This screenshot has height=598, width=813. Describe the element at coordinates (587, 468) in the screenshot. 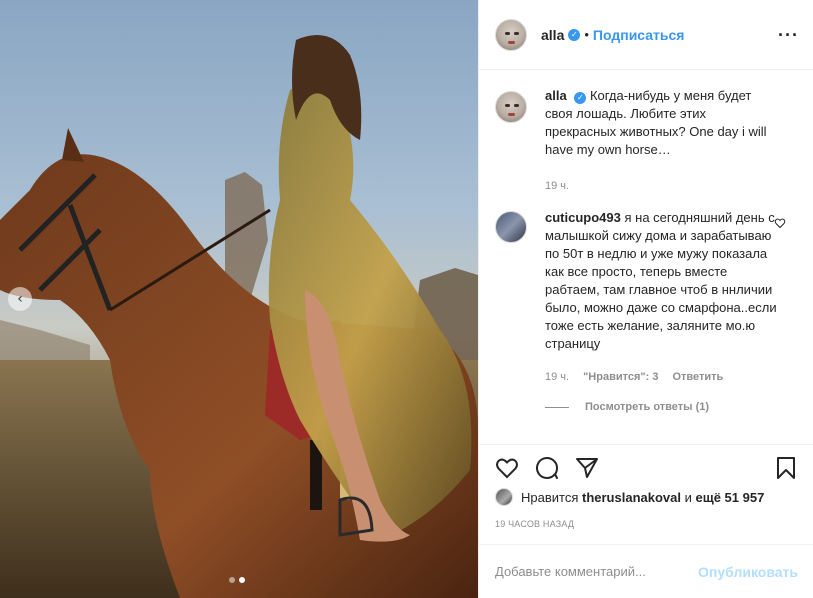

I see `share-icon` at that location.